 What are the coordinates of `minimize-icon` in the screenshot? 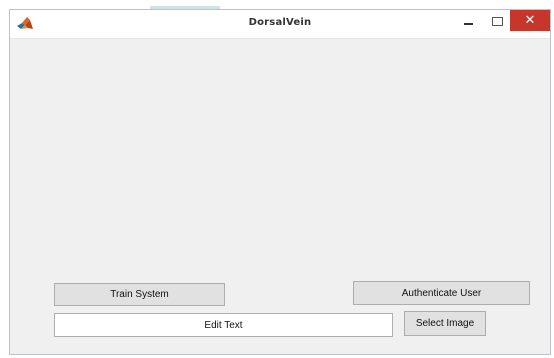 It's located at (468, 23).